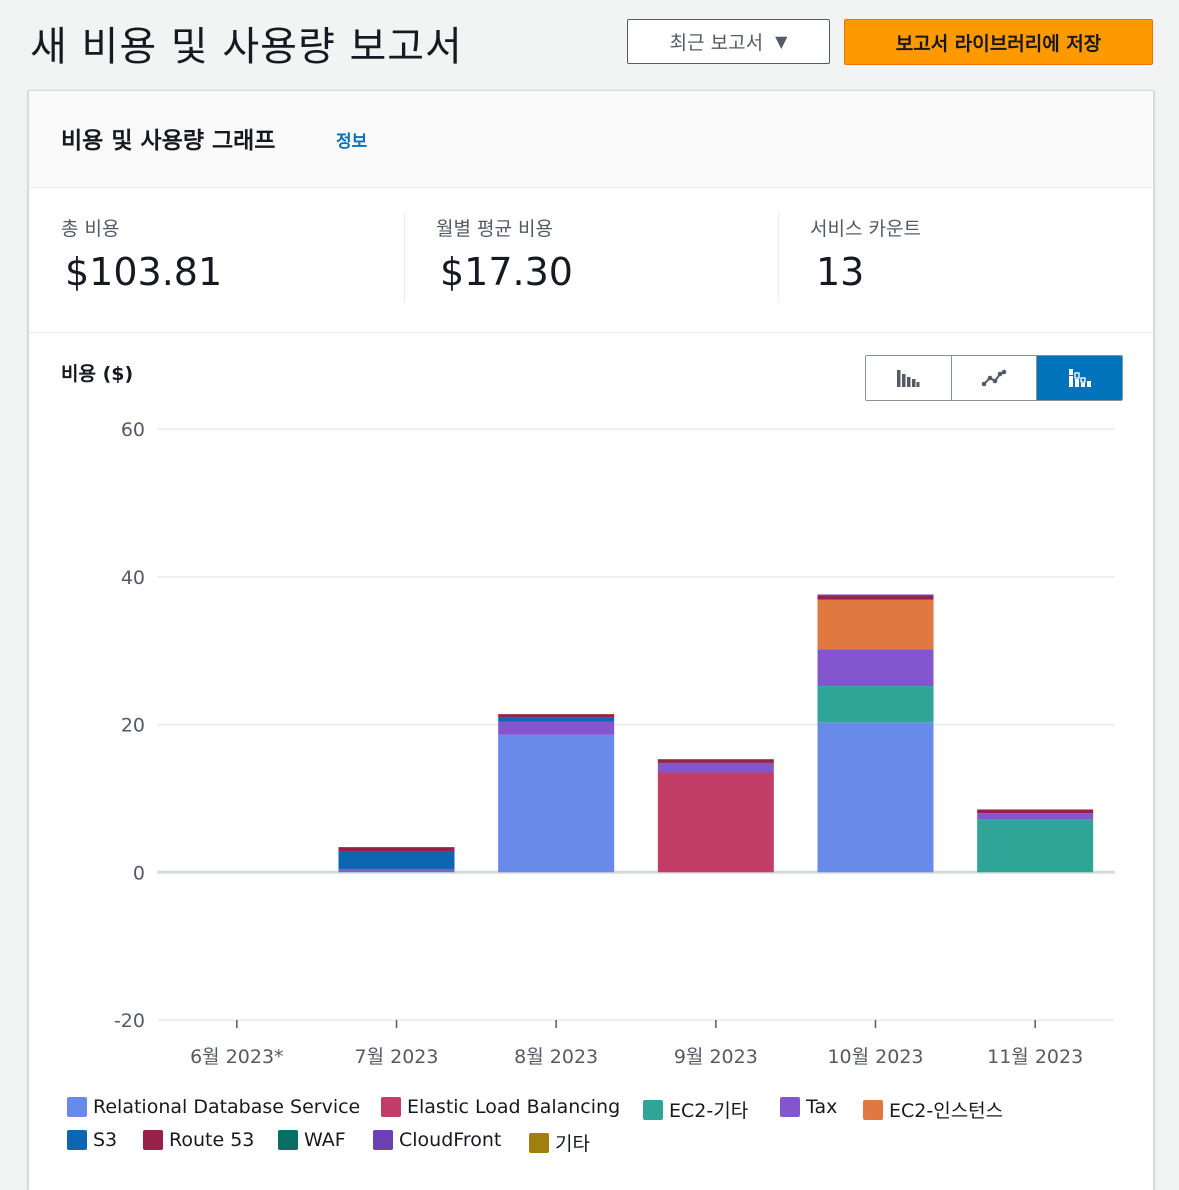 Image resolution: width=1179 pixels, height=1190 pixels. Describe the element at coordinates (514, 1107) in the screenshot. I see `legend-label: Elastic Load Balancing` at that location.